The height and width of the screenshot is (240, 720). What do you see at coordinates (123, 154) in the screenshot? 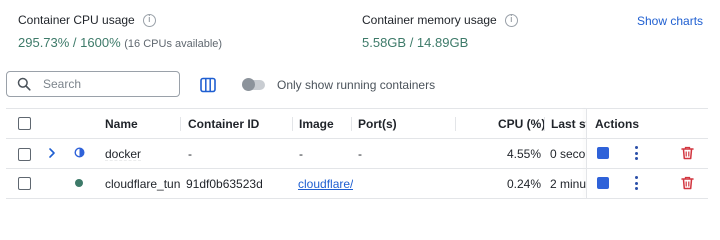
I see `container-name: docker` at bounding box center [123, 154].